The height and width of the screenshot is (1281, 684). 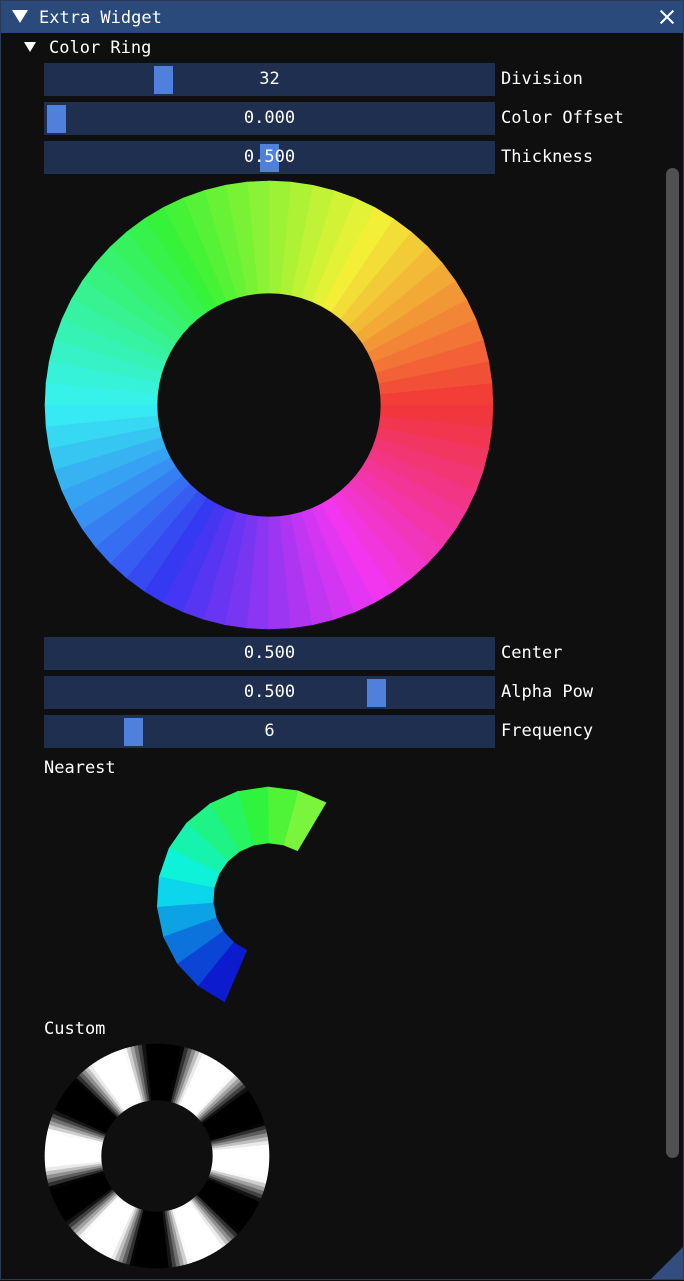 What do you see at coordinates (667, 1263) in the screenshot?
I see `resize-grip-icon` at bounding box center [667, 1263].